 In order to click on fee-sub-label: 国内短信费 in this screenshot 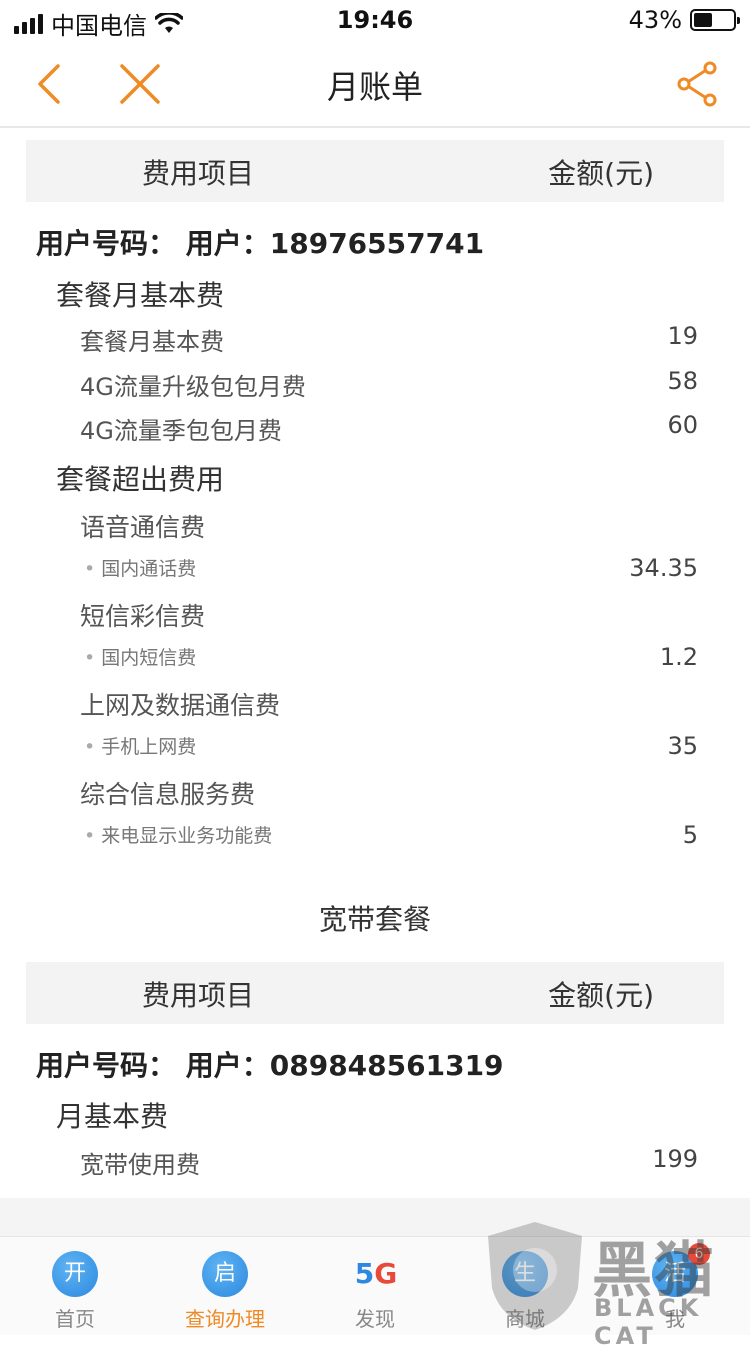, I will do `click(140, 656)`.